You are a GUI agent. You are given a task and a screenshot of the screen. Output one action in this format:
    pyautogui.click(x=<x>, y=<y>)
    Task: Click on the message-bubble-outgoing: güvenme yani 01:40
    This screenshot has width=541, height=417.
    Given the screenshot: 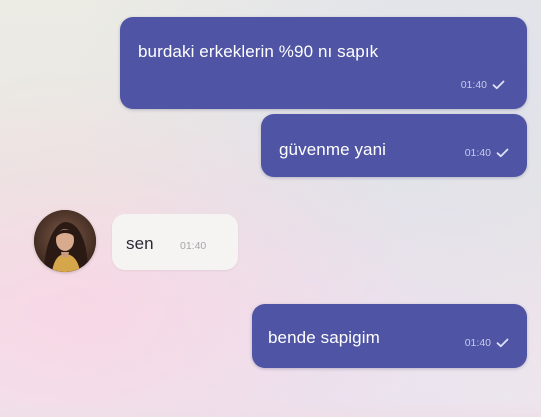 What is the action you would take?
    pyautogui.click(x=394, y=145)
    